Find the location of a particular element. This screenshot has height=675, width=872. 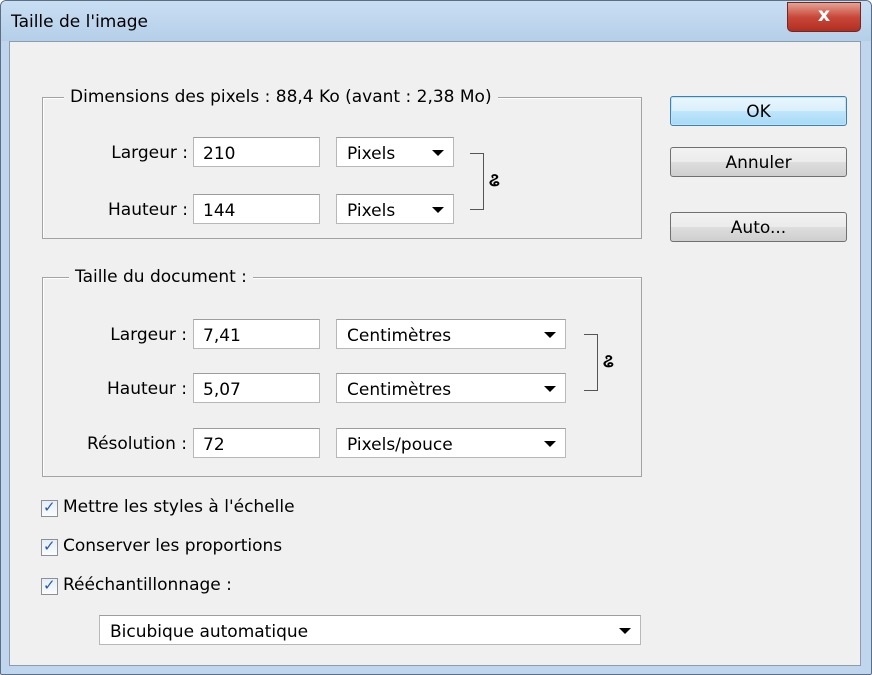

document-link-bracket is located at coordinates (591, 362).